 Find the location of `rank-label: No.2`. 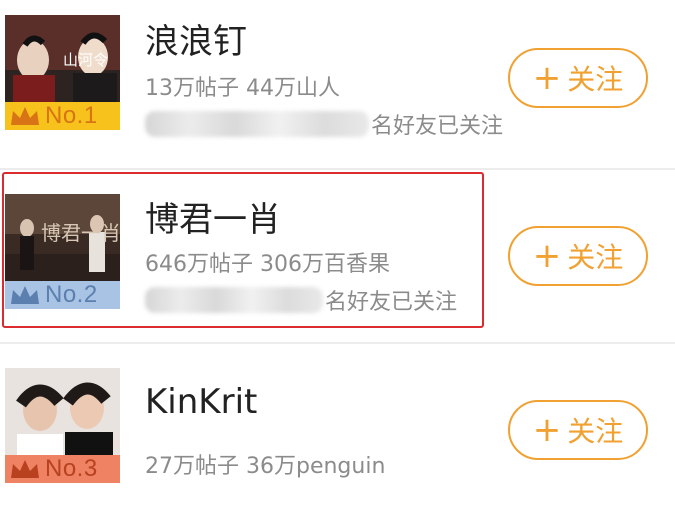

rank-label: No.2 is located at coordinates (71, 294).